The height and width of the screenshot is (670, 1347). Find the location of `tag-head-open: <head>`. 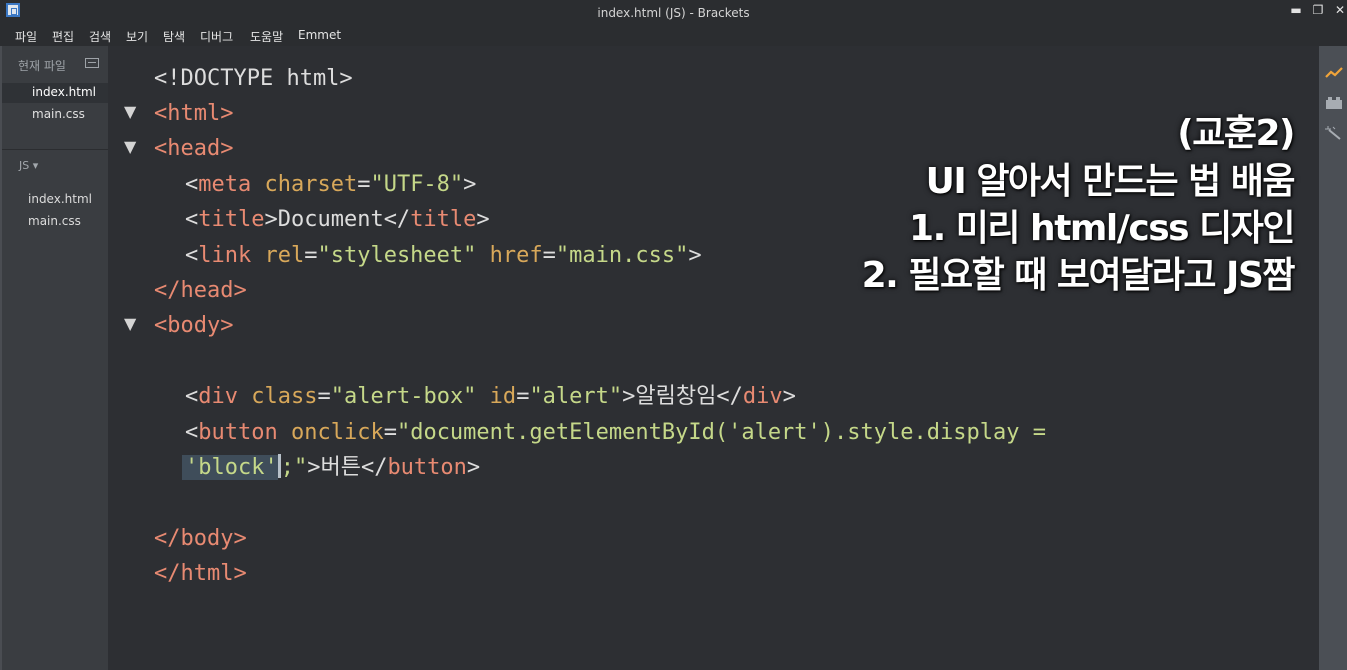

tag-head-open: <head> is located at coordinates (194, 148).